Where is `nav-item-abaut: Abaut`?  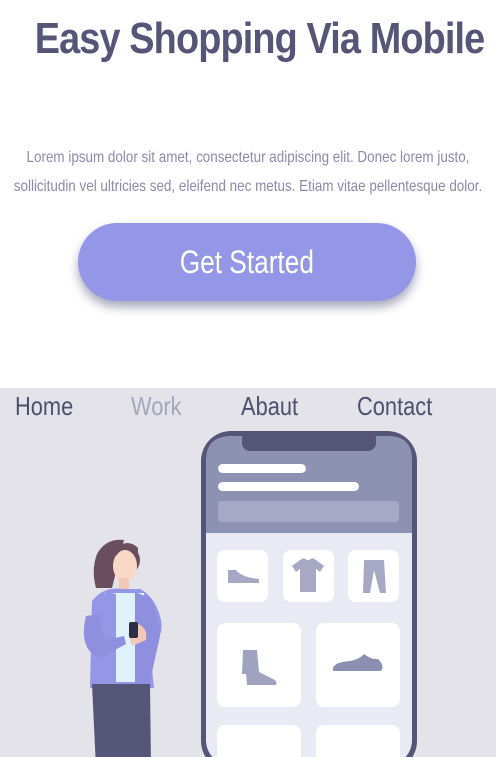
nav-item-abaut: Abaut is located at coordinates (269, 406).